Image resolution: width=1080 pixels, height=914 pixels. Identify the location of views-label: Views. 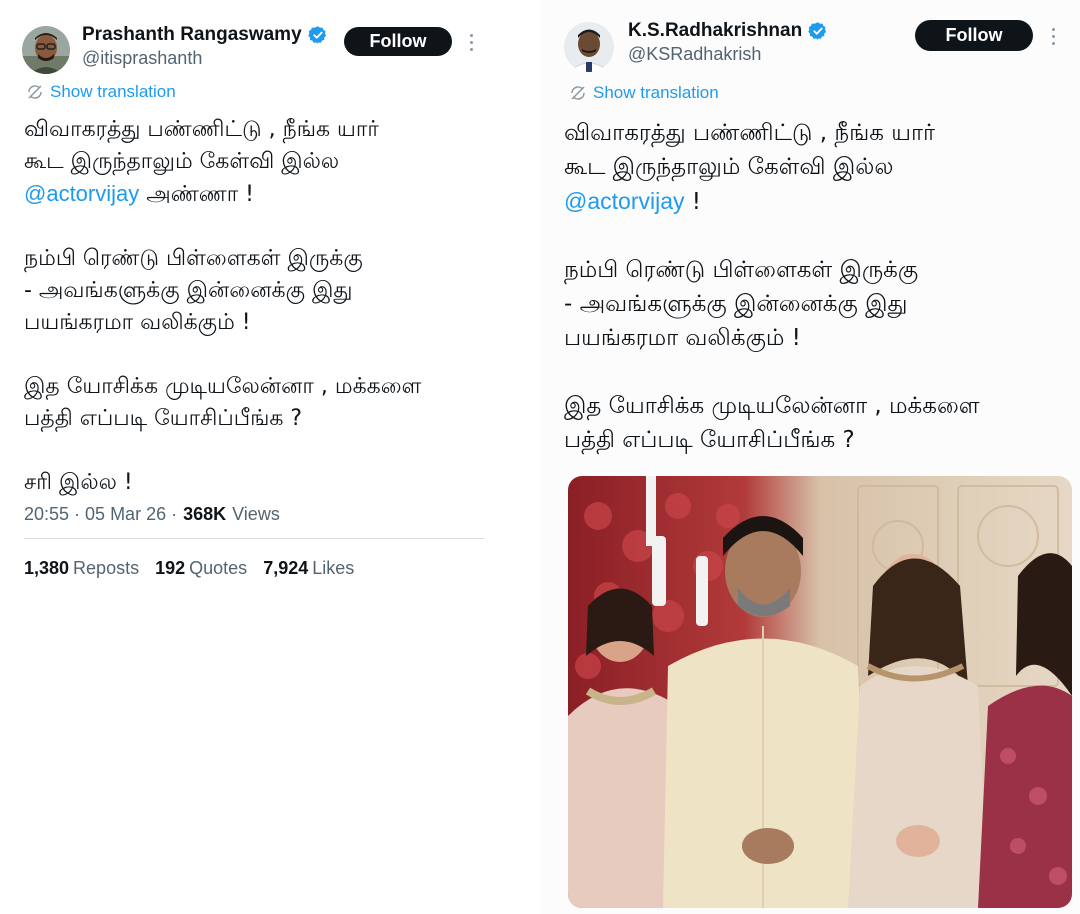
(256, 514).